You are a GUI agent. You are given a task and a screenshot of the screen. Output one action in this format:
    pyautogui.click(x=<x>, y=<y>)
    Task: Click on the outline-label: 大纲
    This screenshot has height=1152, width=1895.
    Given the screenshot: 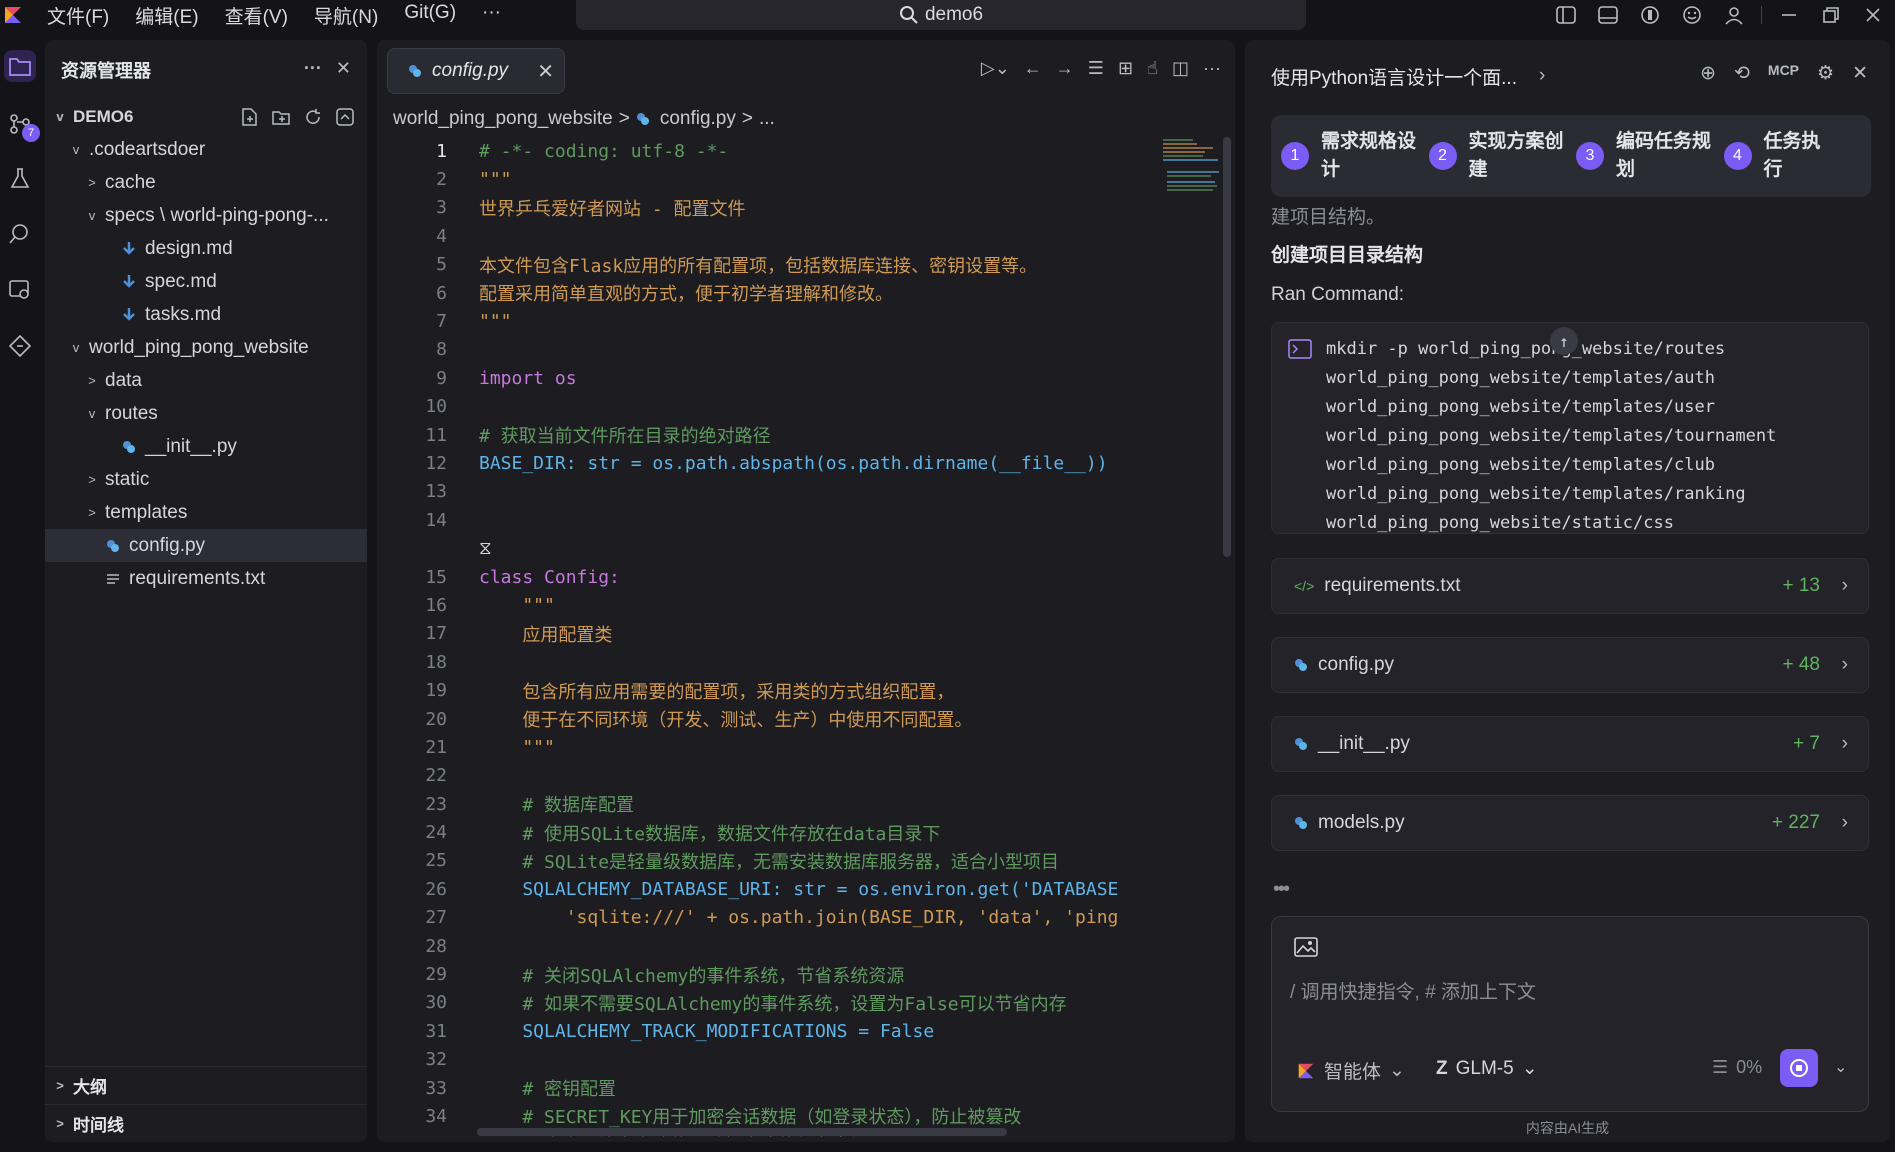 What is the action you would take?
    pyautogui.click(x=90, y=1087)
    